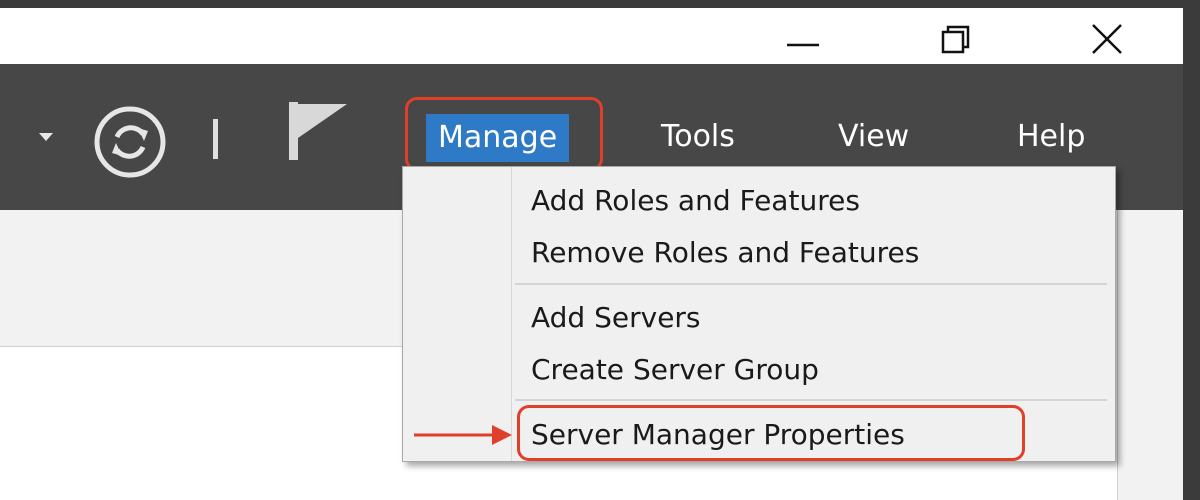 The height and width of the screenshot is (500, 1200). Describe the element at coordinates (511, 314) in the screenshot. I see `menu-icon-gutter` at that location.